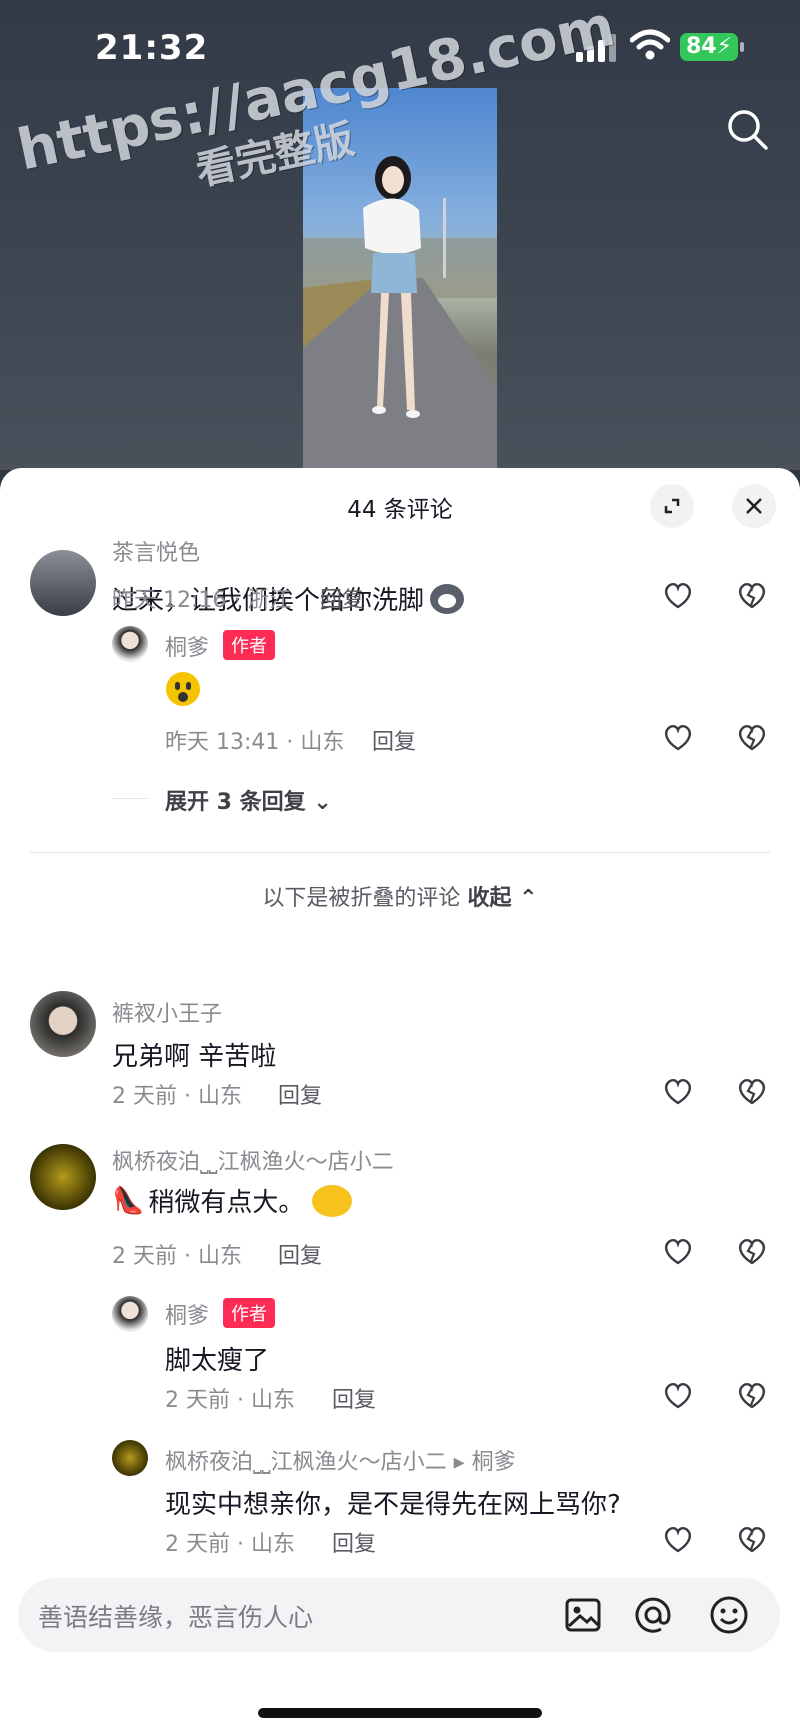  What do you see at coordinates (747, 129) in the screenshot?
I see `search-icon` at bounding box center [747, 129].